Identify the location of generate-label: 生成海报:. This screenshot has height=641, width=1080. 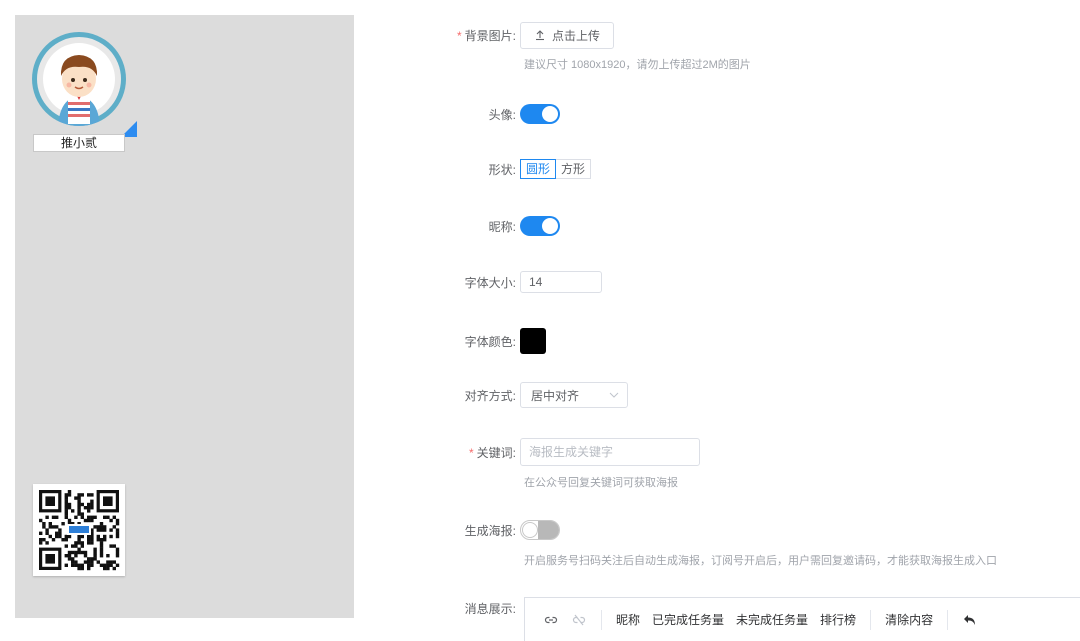
(490, 530).